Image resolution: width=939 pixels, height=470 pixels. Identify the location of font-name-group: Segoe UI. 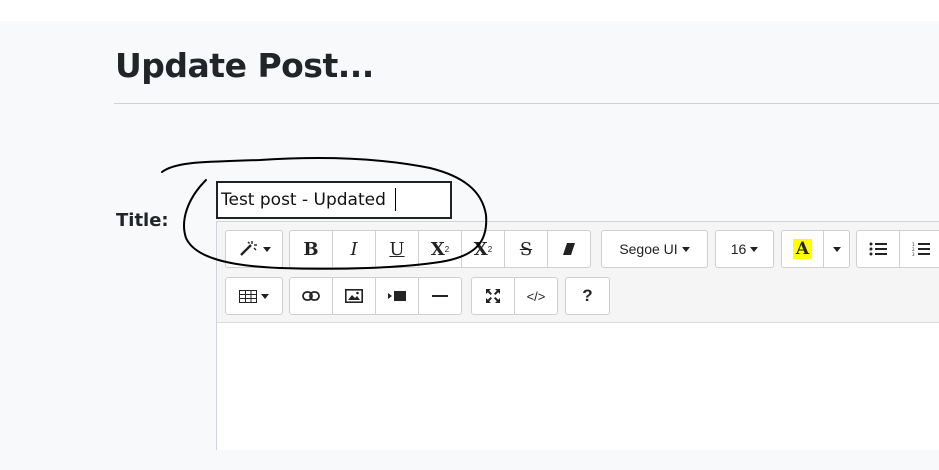
(654, 249).